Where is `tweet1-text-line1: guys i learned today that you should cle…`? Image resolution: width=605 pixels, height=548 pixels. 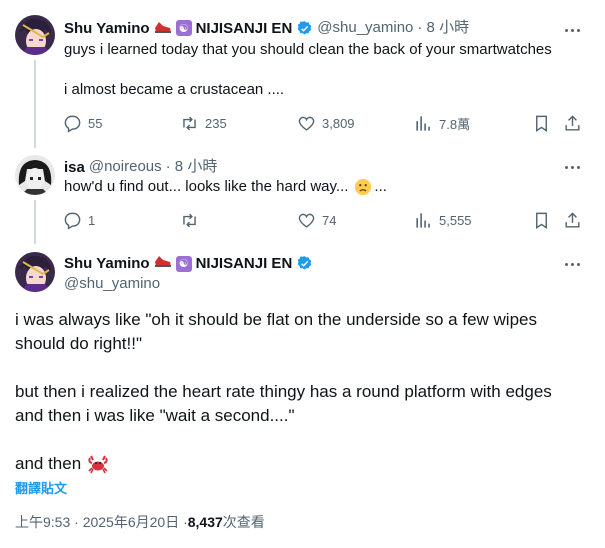
tweet1-text-line1: guys i learned today that you should cle… is located at coordinates (308, 49).